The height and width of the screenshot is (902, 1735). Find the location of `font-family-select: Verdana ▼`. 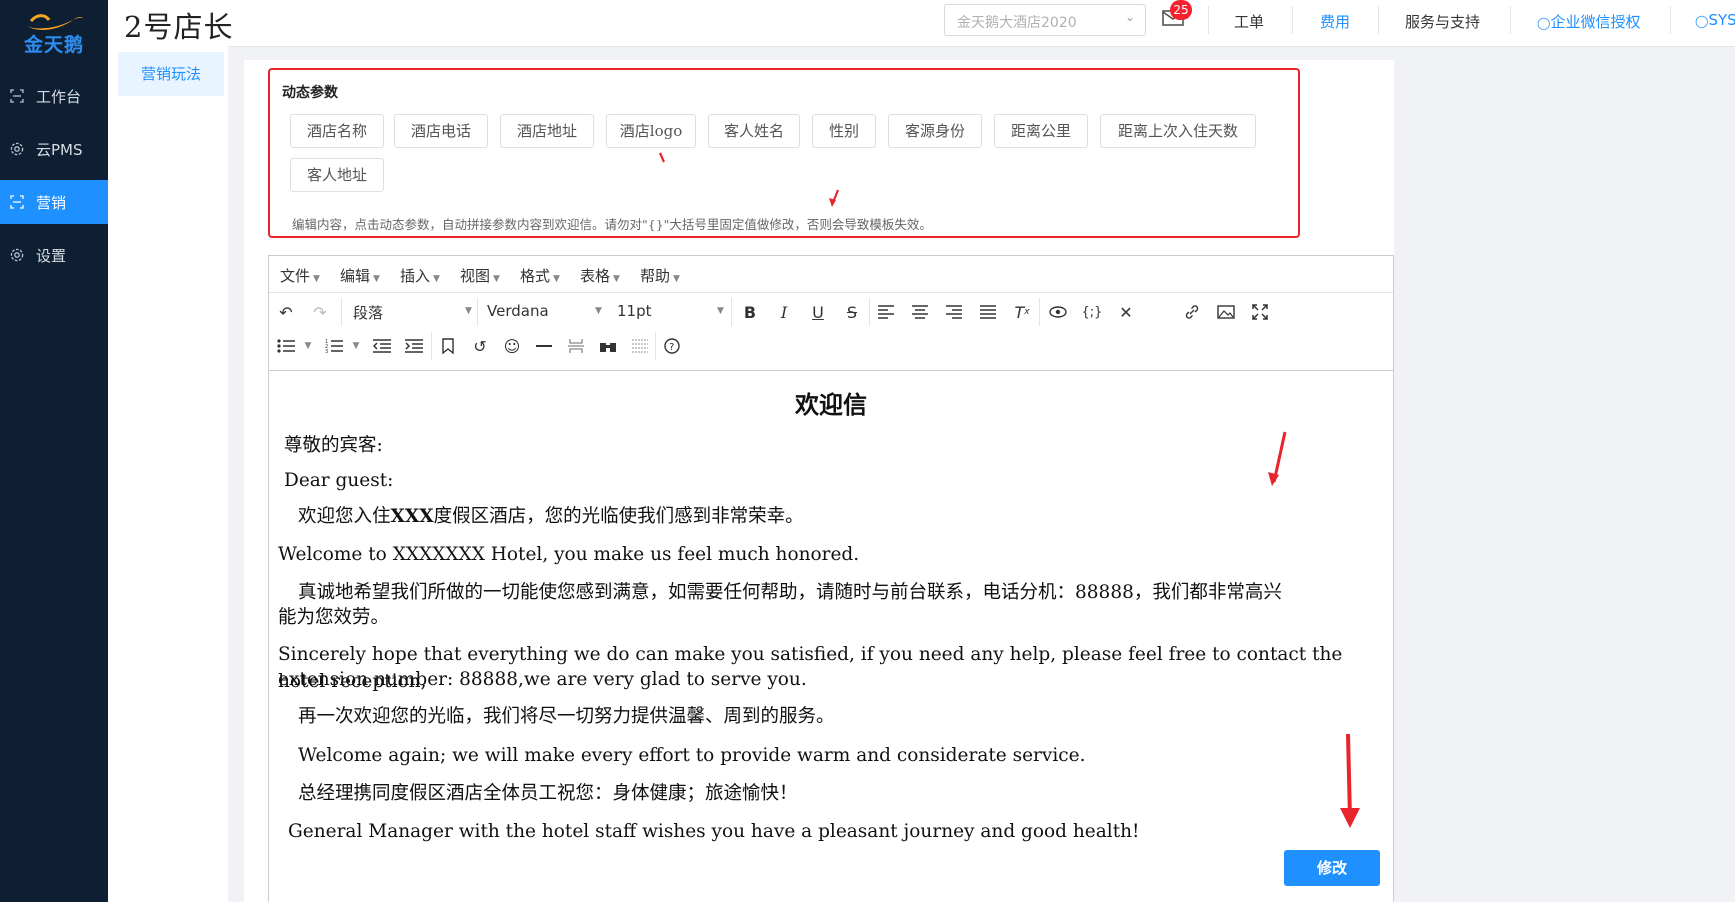

font-family-select: Verdana ▼ is located at coordinates (547, 311).